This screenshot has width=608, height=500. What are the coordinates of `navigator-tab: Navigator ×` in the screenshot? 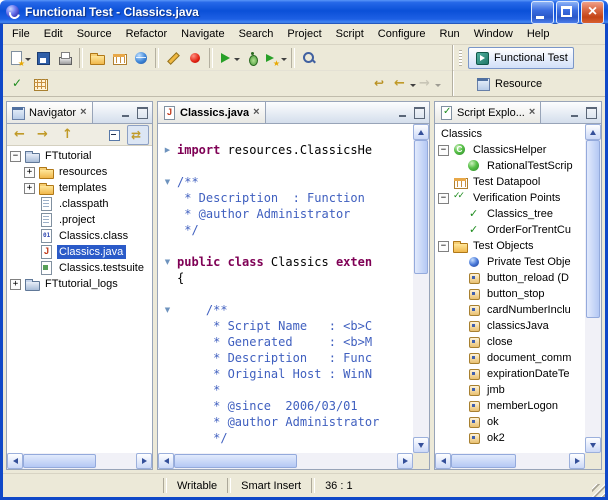 It's located at (50, 112).